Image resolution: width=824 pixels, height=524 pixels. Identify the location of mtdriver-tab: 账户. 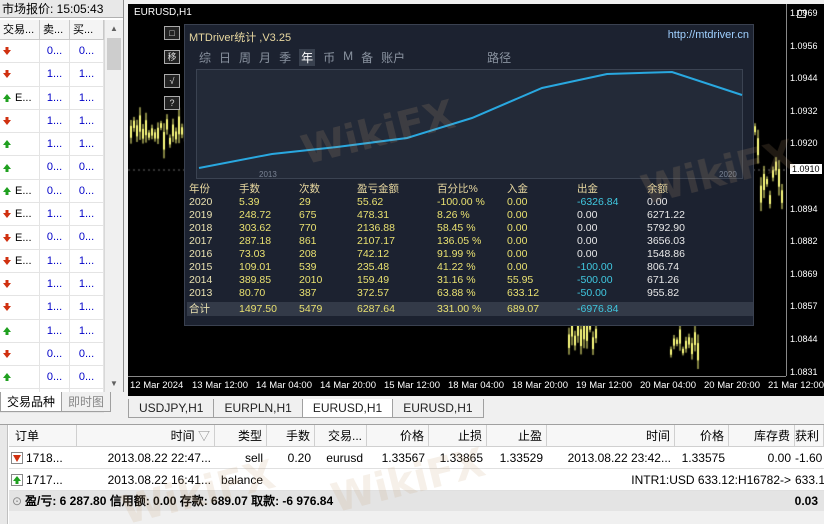
(393, 57).